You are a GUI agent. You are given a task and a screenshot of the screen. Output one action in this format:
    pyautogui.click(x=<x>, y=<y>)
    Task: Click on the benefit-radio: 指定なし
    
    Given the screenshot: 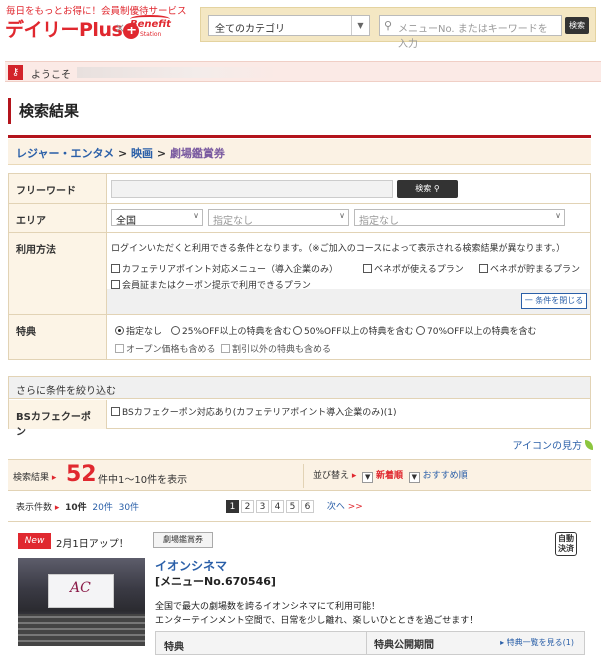 What is the action you would take?
    pyautogui.click(x=138, y=330)
    